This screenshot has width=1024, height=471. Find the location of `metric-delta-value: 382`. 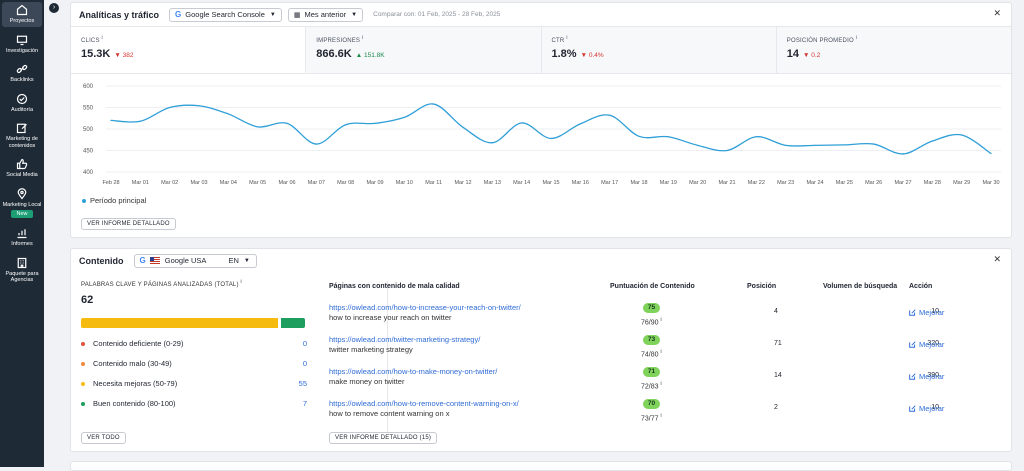

metric-delta-value: 382 is located at coordinates (128, 55).